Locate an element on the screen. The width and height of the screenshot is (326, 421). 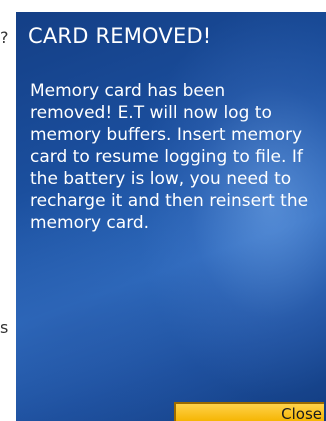
dialog-title: CARD REMOVED! is located at coordinates (120, 36).